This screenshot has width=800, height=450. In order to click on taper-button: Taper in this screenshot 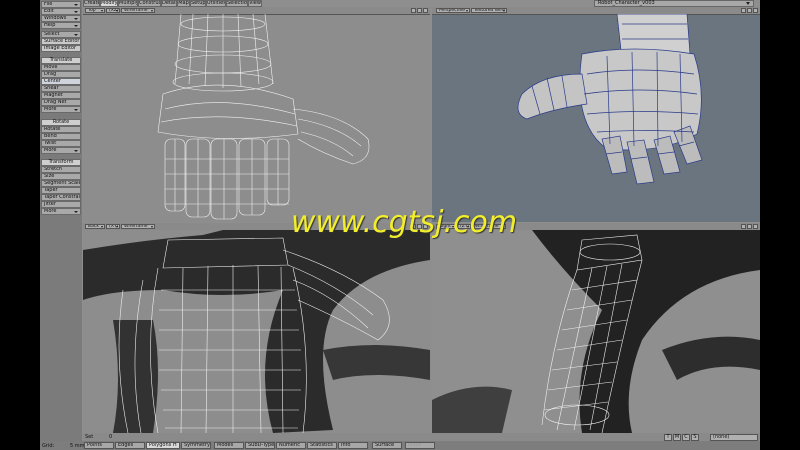, I will do `click(61, 190)`.